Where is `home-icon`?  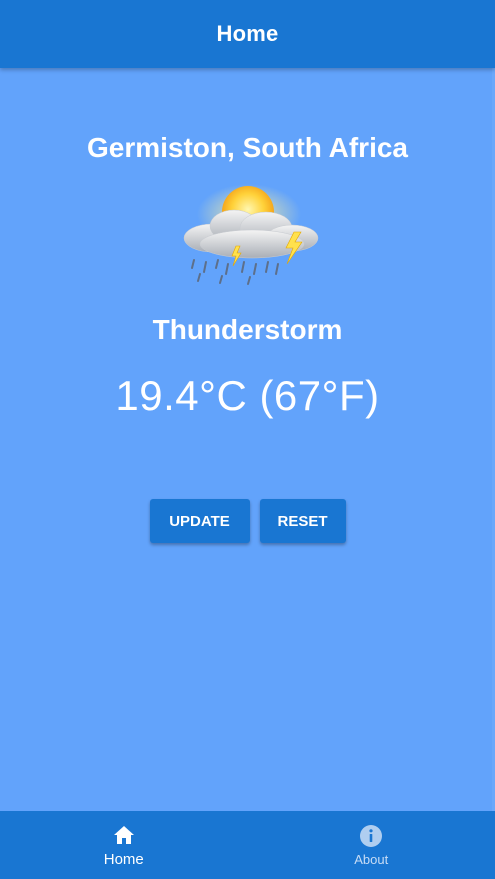
home-icon is located at coordinates (123, 834).